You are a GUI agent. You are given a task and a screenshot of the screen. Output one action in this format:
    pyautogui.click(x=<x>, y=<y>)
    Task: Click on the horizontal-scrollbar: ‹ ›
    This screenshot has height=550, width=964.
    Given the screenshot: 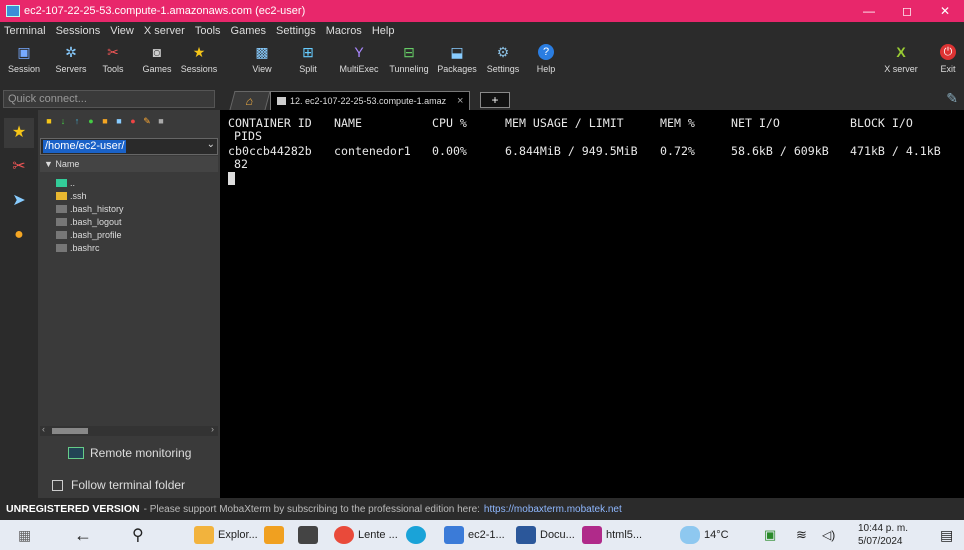 What is the action you would take?
    pyautogui.click(x=129, y=430)
    